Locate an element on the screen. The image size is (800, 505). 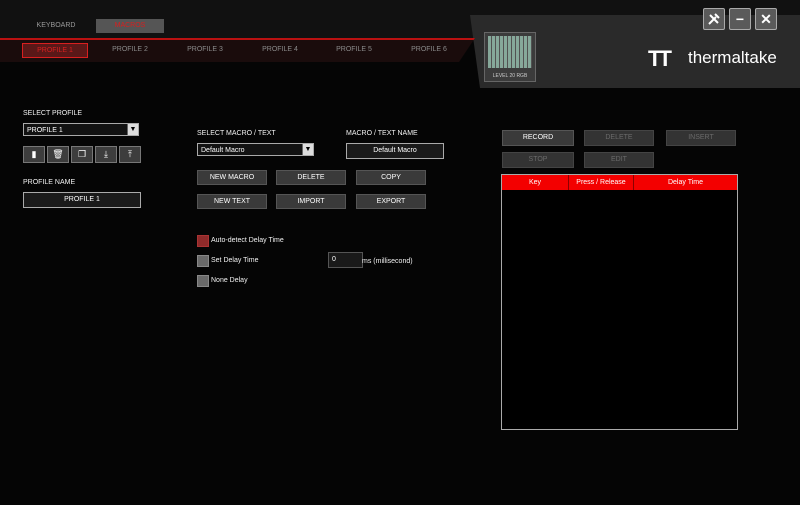
export-profile-button: ⤒ is located at coordinates (130, 154).